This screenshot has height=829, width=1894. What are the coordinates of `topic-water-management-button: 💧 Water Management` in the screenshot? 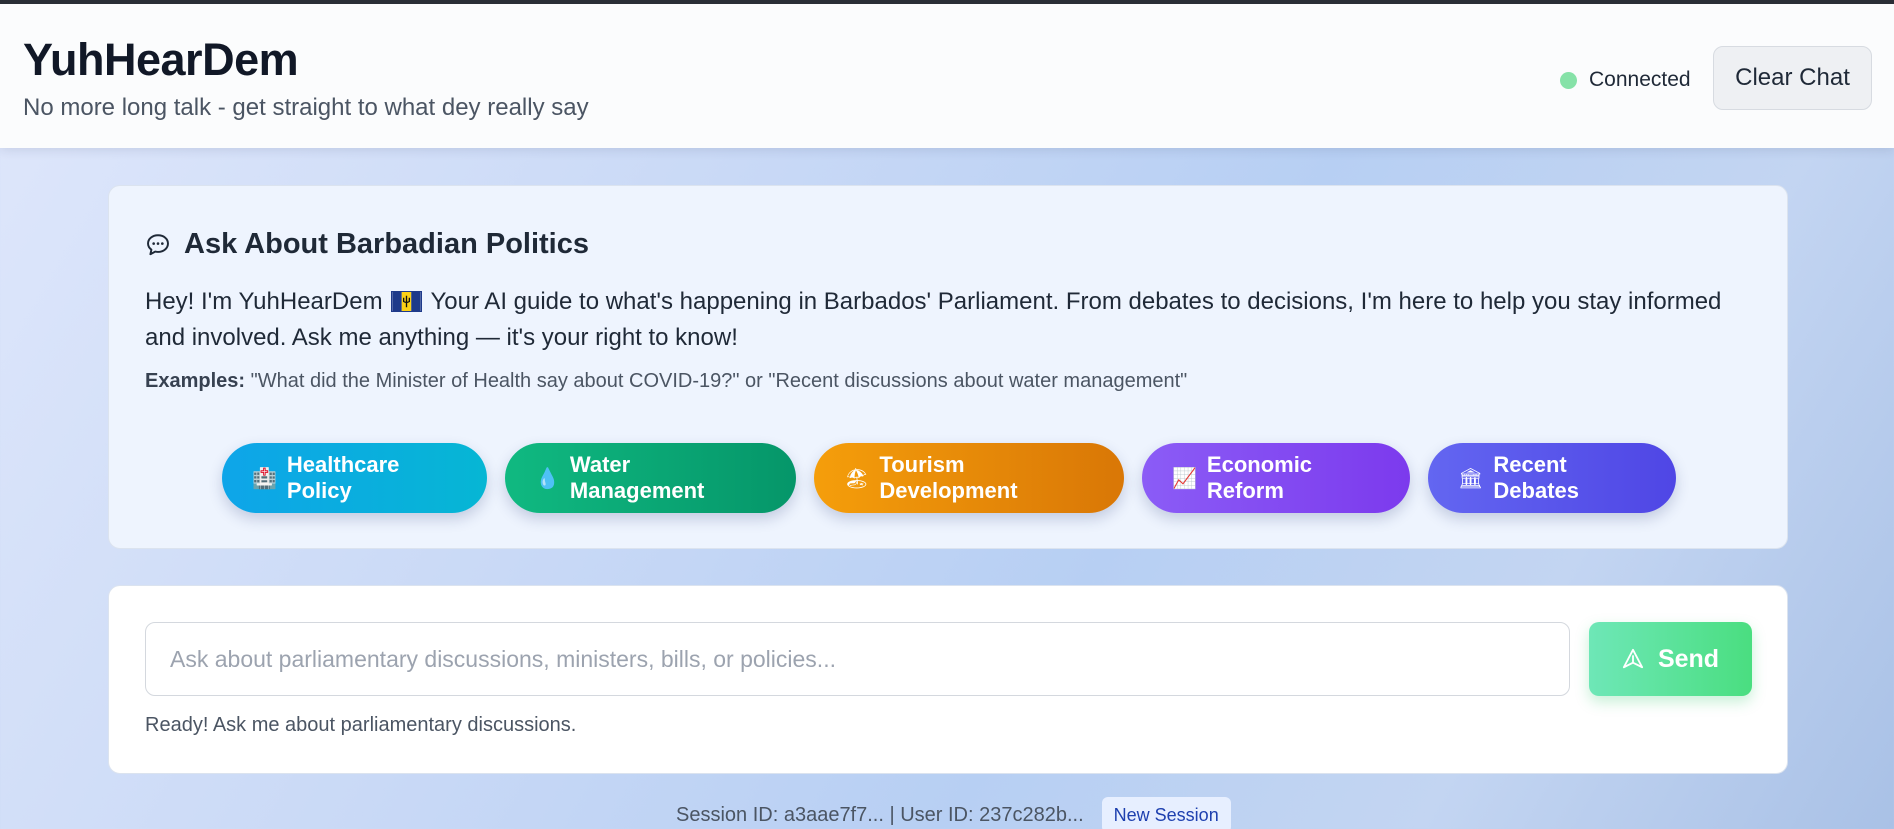 It's located at (650, 478).